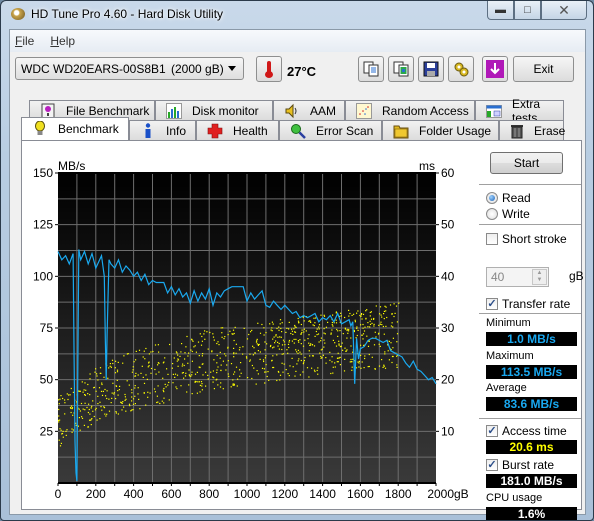 This screenshot has height=521, width=594. What do you see at coordinates (534, 239) in the screenshot?
I see `short-stroke-label: Short stroke` at bounding box center [534, 239].